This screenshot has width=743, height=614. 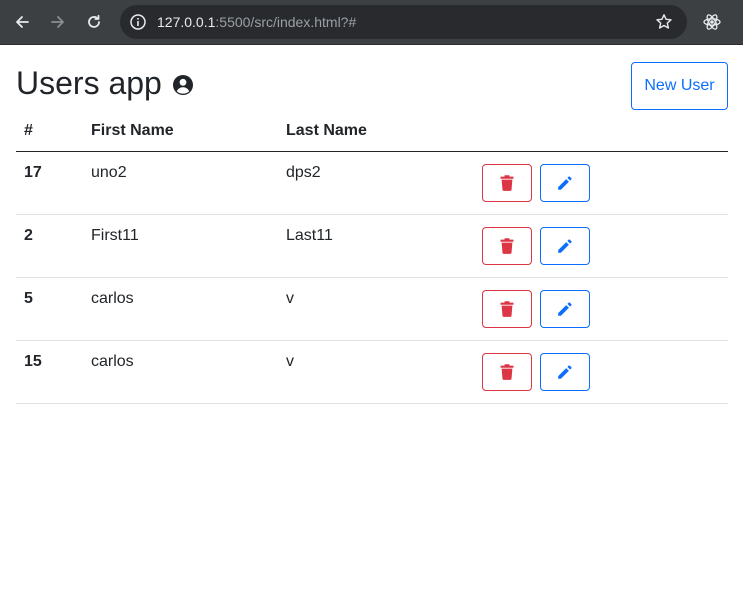 I want to click on table-header-row: # First Name Last Name, so click(x=372, y=132).